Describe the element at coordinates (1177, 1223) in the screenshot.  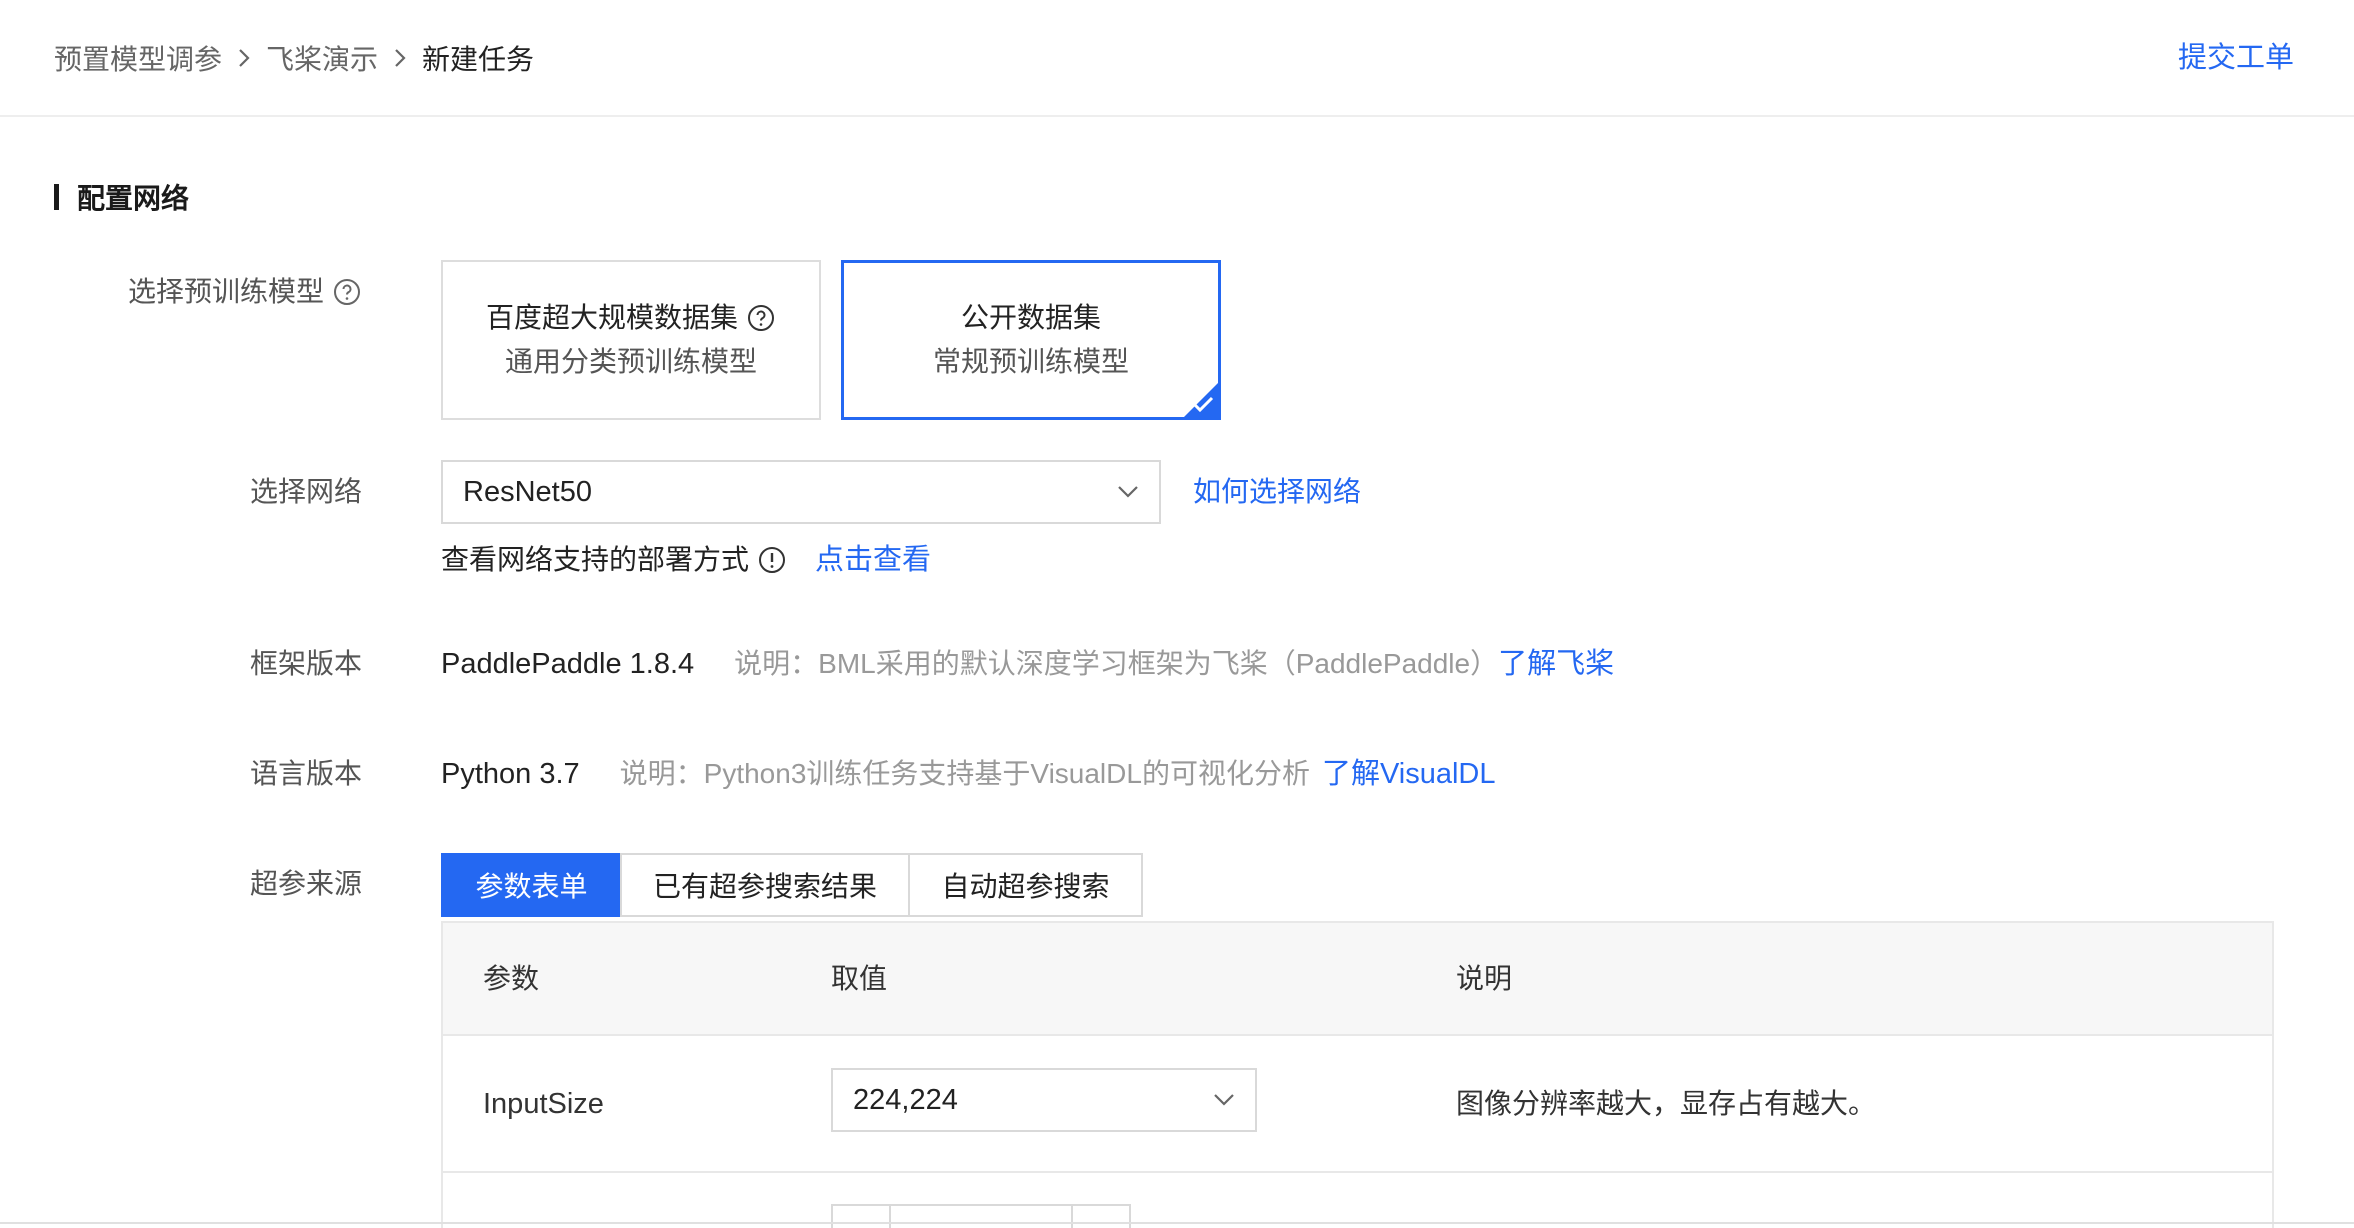
I see `bottom-divider` at that location.